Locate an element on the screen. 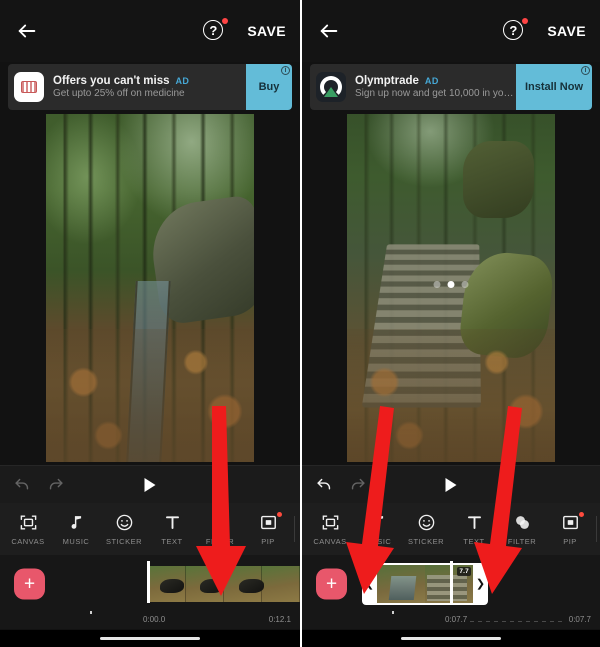 The height and width of the screenshot is (647, 600). trim-handle-left-icon: ❮ is located at coordinates (369, 584).